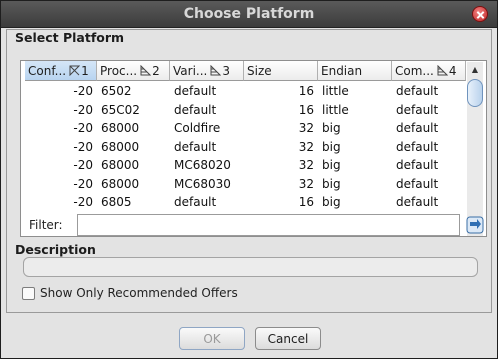 This screenshot has width=498, height=359. What do you see at coordinates (245, 128) in the screenshot?
I see `table-row: -20 68000 Coldfire 32 big default` at bounding box center [245, 128].